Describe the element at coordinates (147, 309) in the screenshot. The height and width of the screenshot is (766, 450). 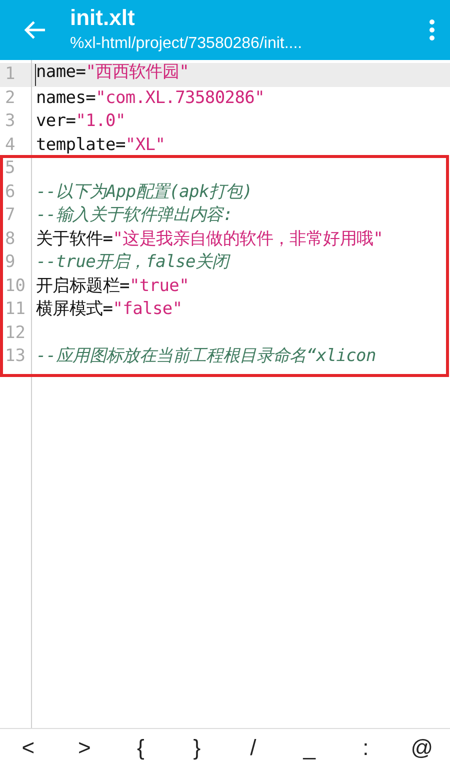
I see `string-literal: "false"` at that location.